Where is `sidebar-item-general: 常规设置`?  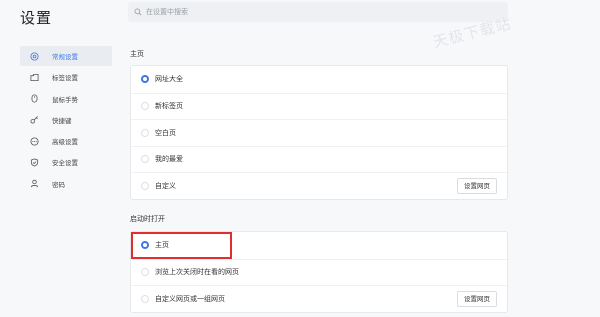 sidebar-item-general: 常规设置 is located at coordinates (66, 56).